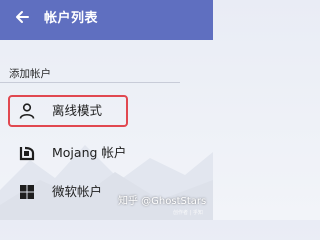 This screenshot has height=240, width=320. What do you see at coordinates (71, 18) in the screenshot?
I see `page-title: 帐户列表` at bounding box center [71, 18].